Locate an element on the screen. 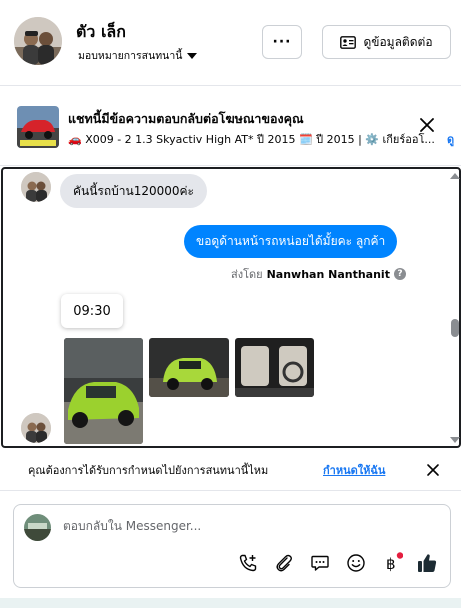 The width and height of the screenshot is (461, 608). thumbs-up-icon is located at coordinates (427, 563).